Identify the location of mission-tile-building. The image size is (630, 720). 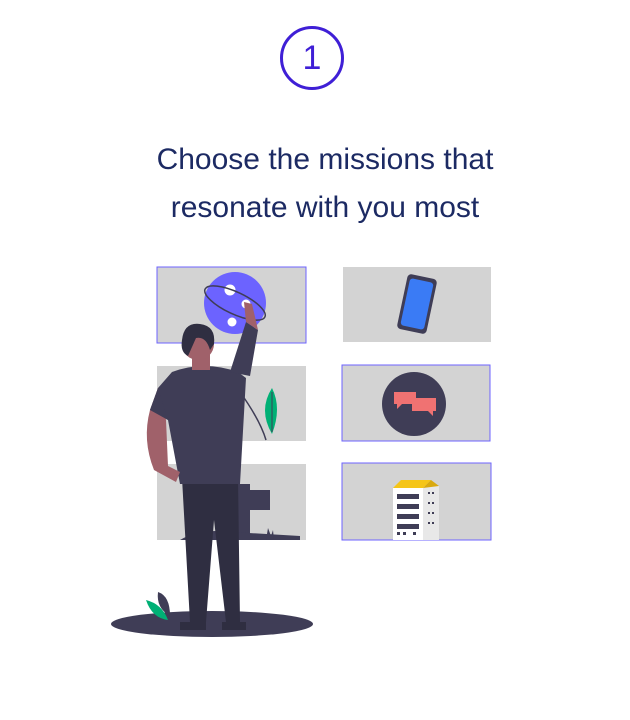
(416, 501).